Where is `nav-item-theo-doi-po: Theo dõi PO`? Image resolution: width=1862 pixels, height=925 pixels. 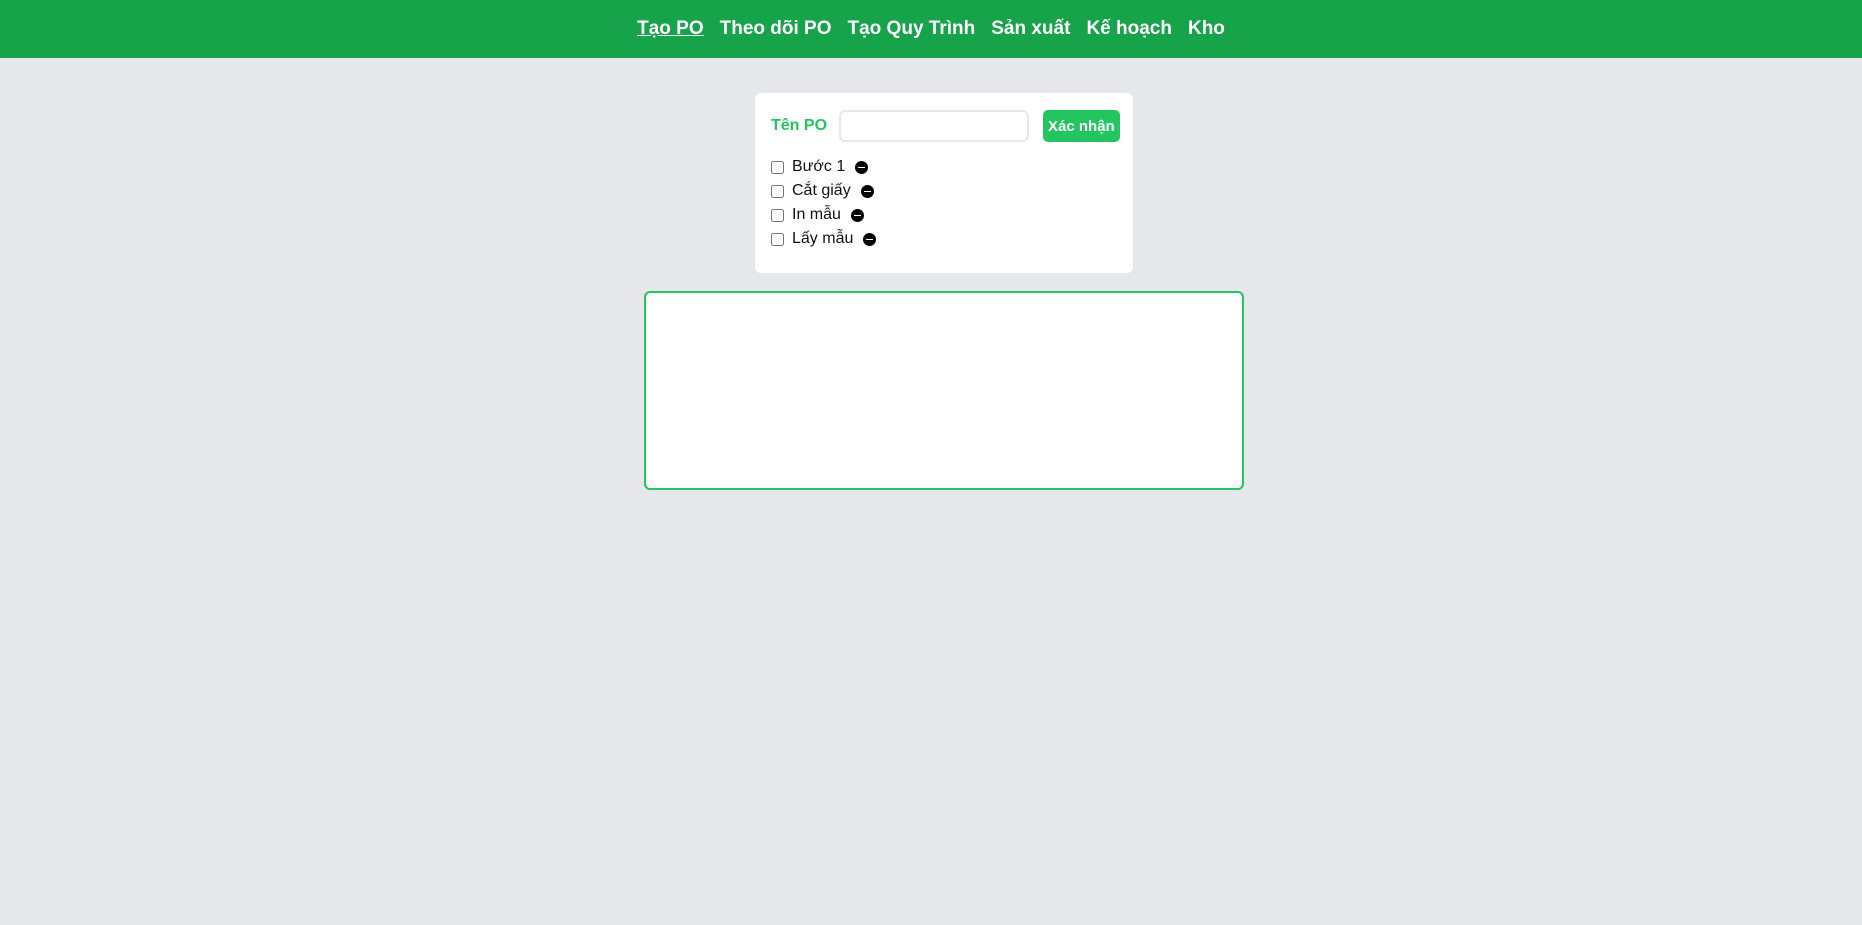 nav-item-theo-doi-po: Theo dõi PO is located at coordinates (776, 29).